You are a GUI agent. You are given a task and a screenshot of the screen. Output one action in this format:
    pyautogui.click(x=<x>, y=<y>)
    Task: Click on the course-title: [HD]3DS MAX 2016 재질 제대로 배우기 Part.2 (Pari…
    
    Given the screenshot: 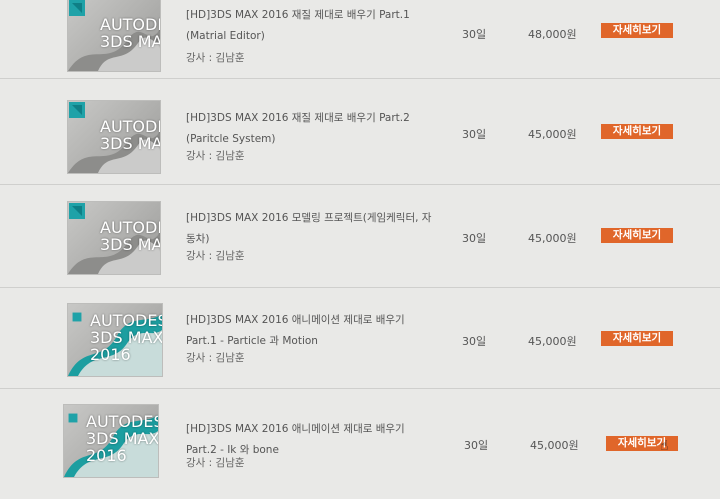 What is the action you would take?
    pyautogui.click(x=311, y=129)
    